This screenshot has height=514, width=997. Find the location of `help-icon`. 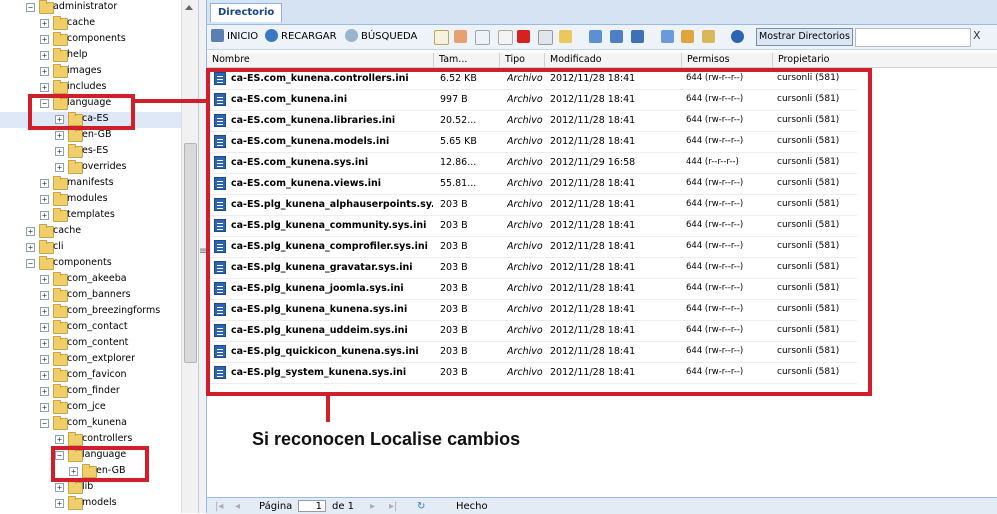

help-icon is located at coordinates (737, 36).